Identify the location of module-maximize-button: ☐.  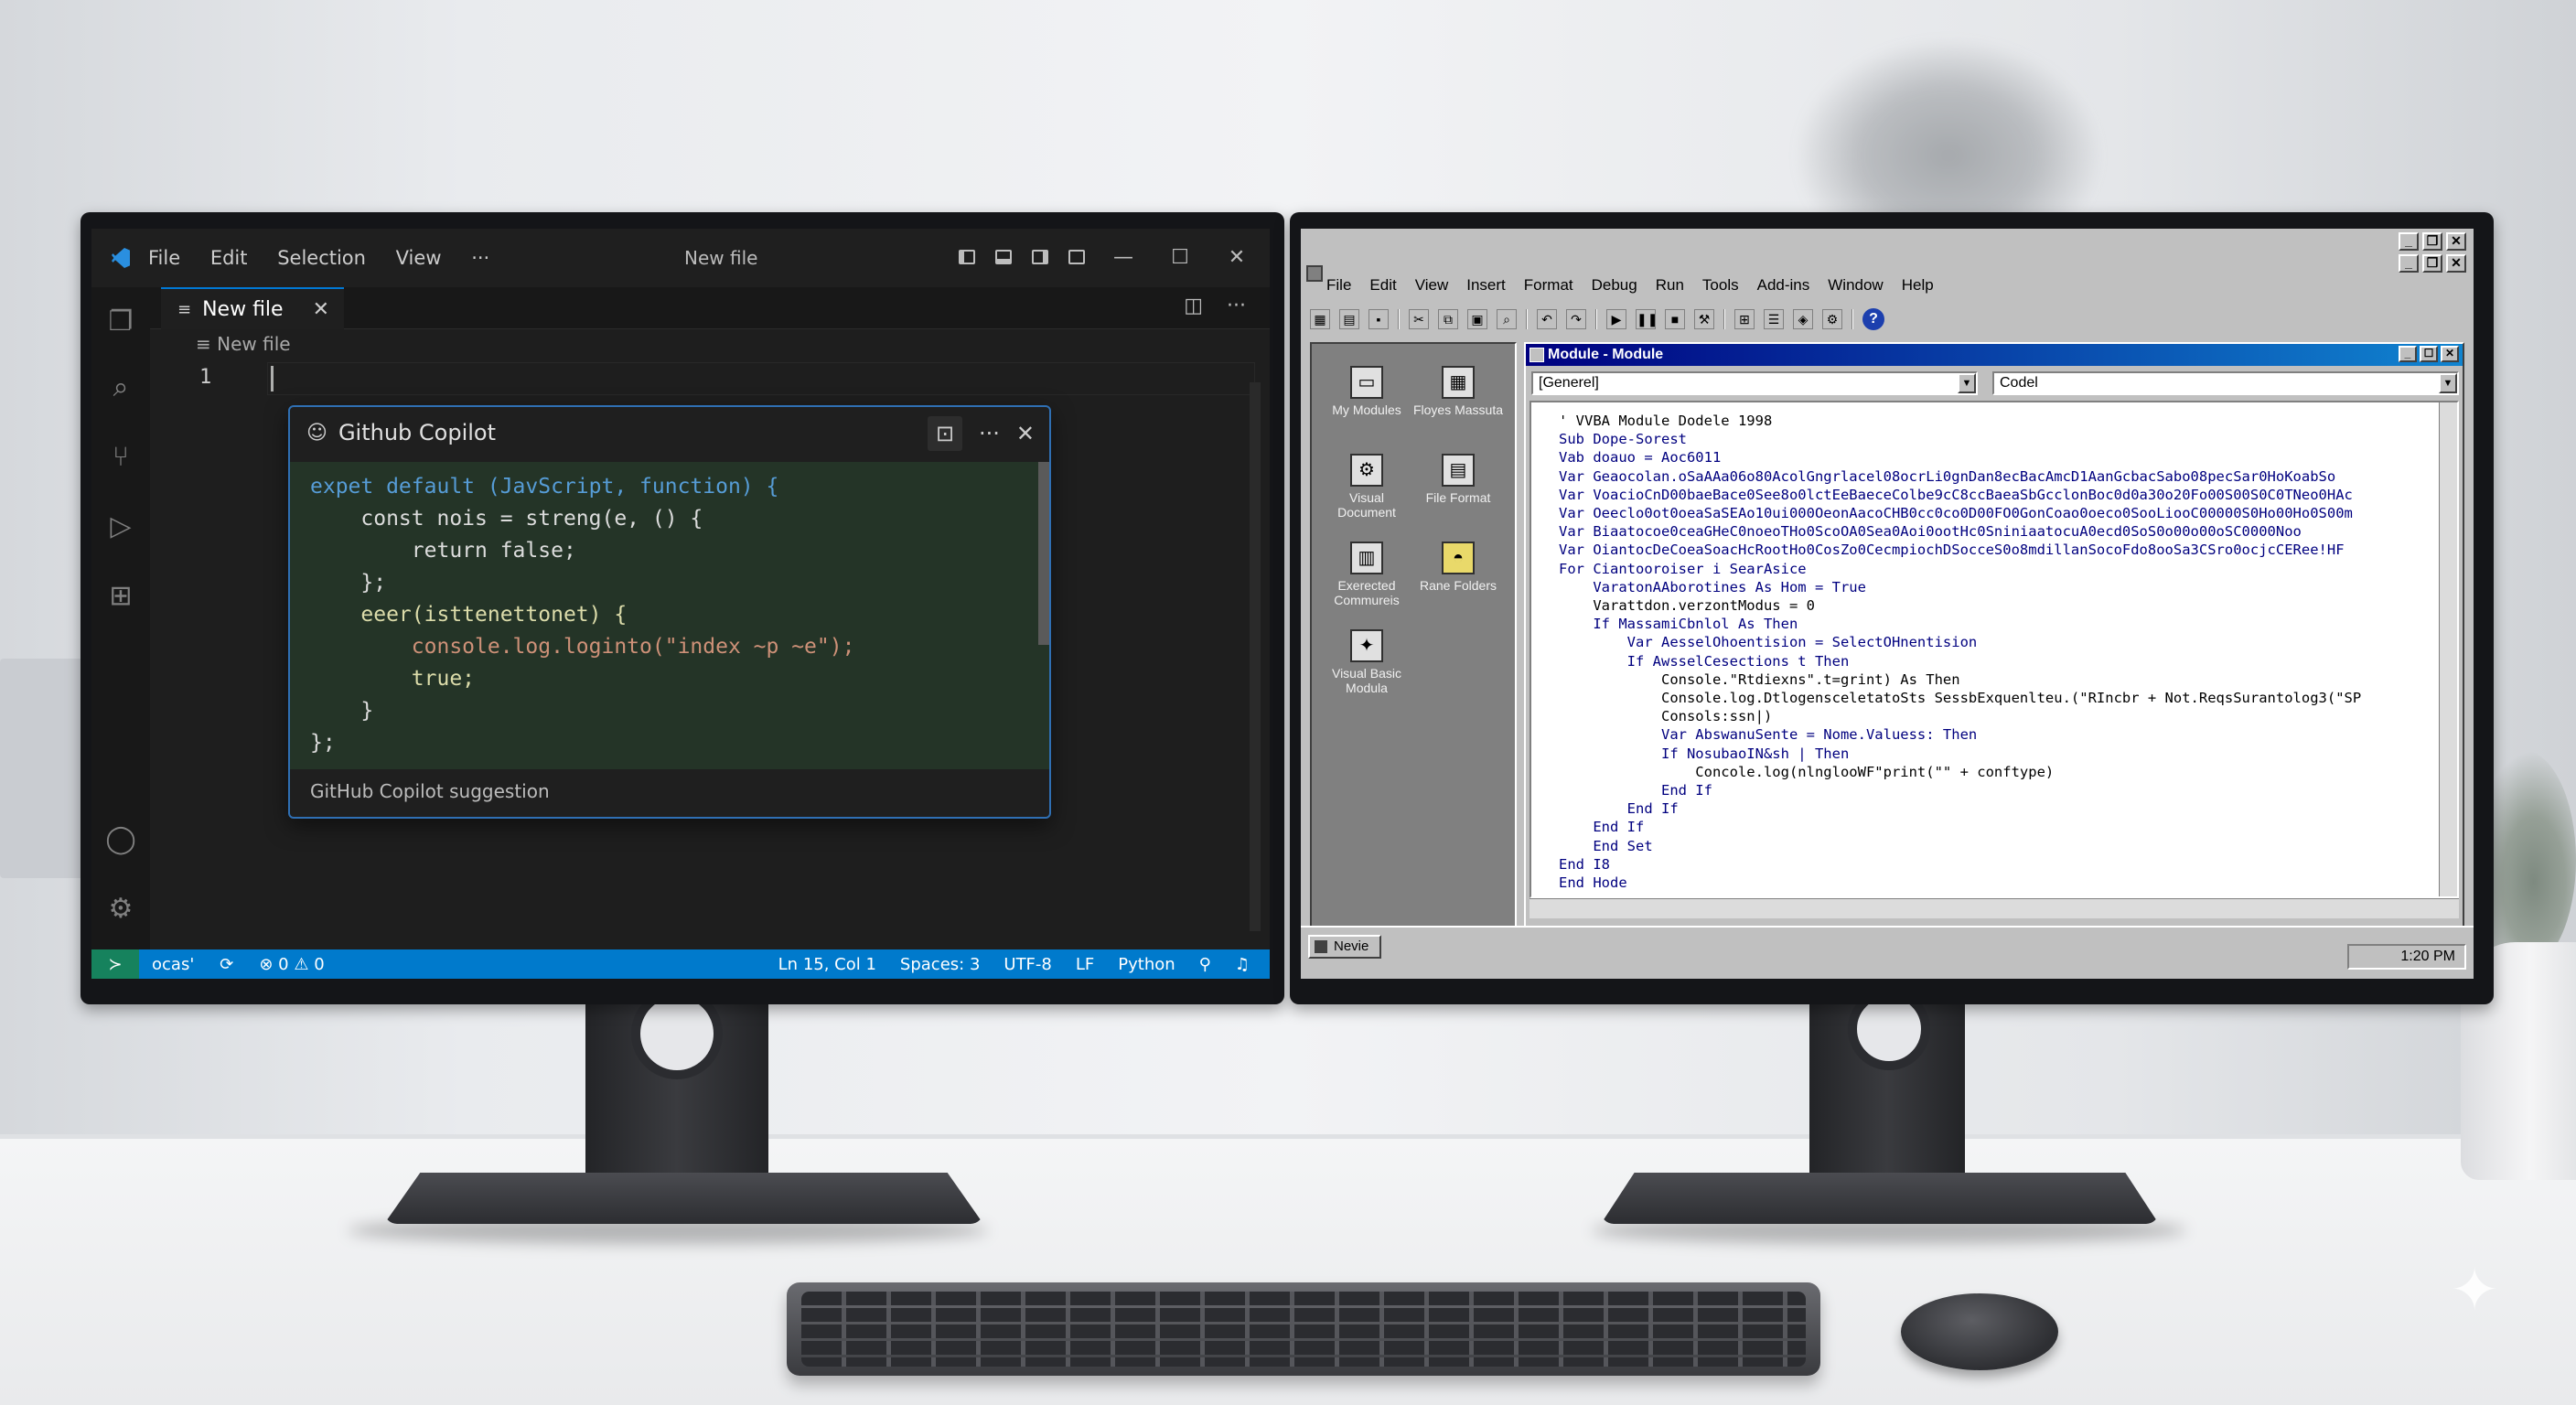
(2429, 354).